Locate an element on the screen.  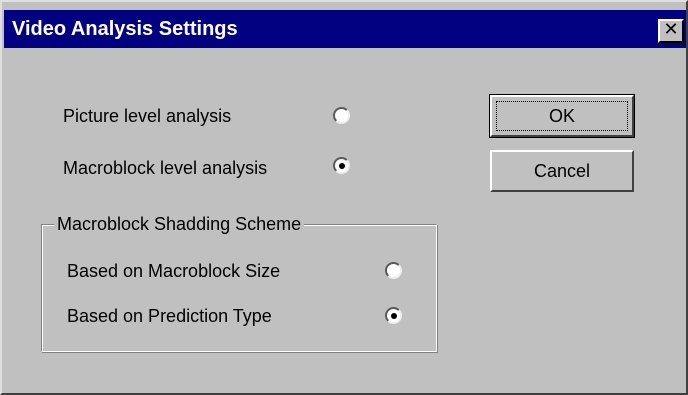
based-on-prediction-type-radio is located at coordinates (393, 315).